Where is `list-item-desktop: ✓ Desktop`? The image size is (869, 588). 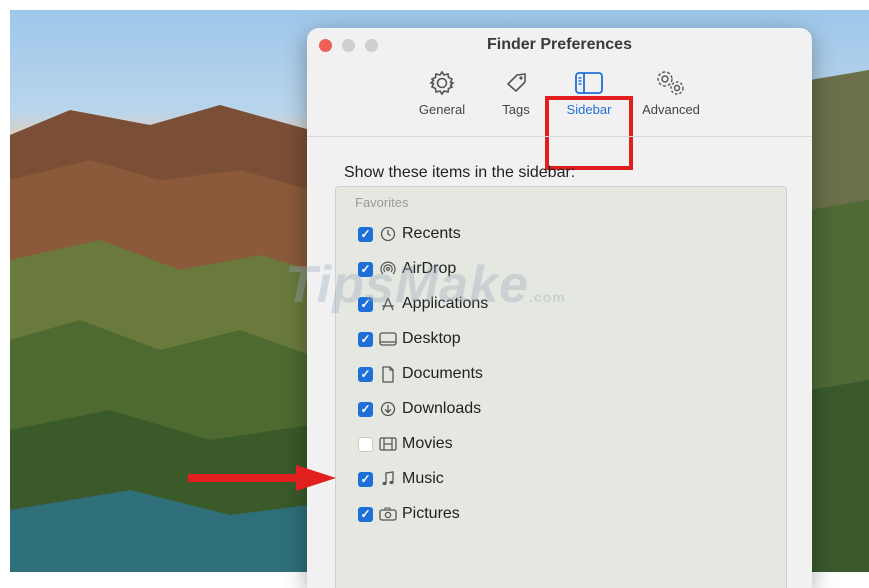 list-item-desktop: ✓ Desktop is located at coordinates (409, 339).